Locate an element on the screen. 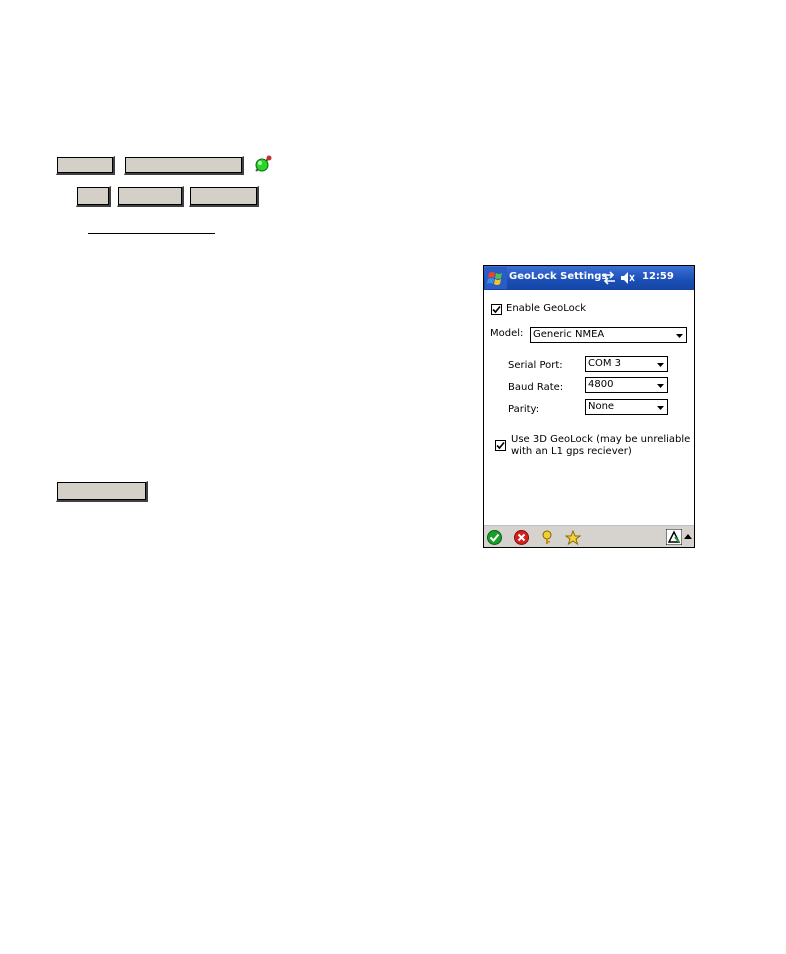 This screenshot has width=786, height=954. title-bar: GeoLock Settings 12:59 is located at coordinates (589, 278).